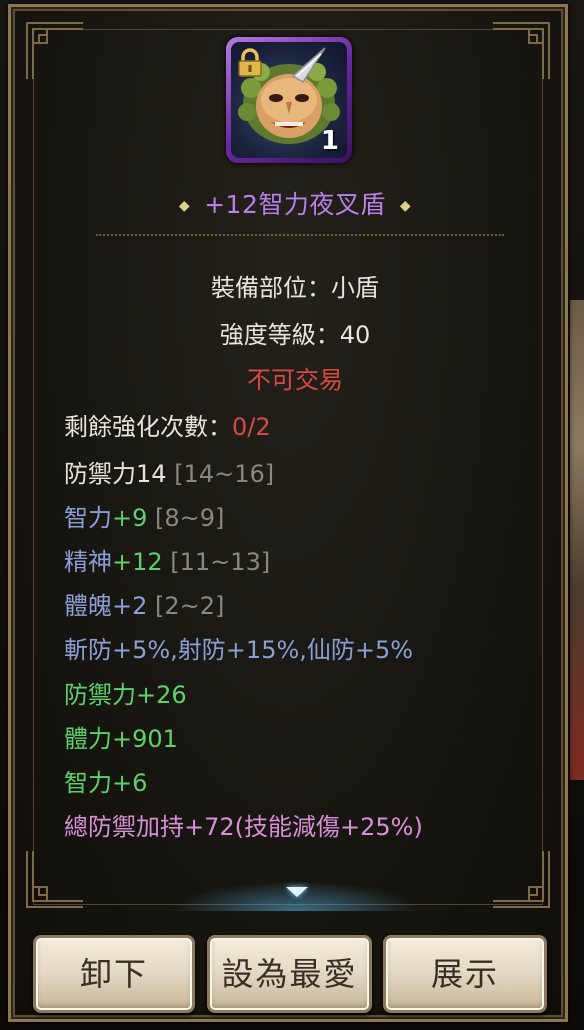  I want to click on body-label: 體魄+2, so click(106, 606).